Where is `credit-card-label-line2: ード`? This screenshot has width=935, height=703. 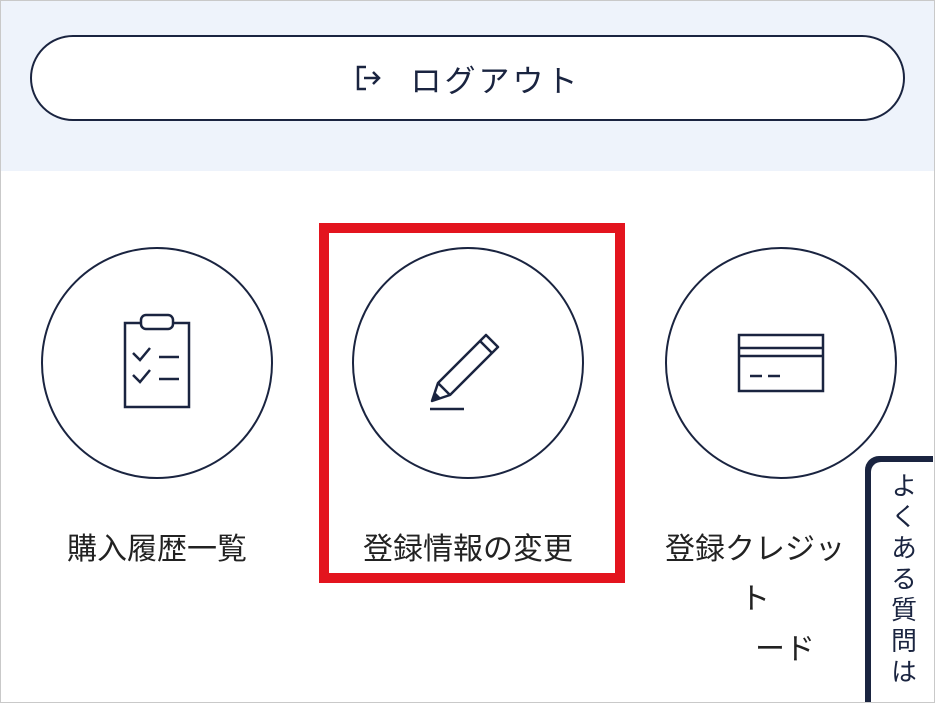
credit-card-label-line2: ード is located at coordinates (785, 649).